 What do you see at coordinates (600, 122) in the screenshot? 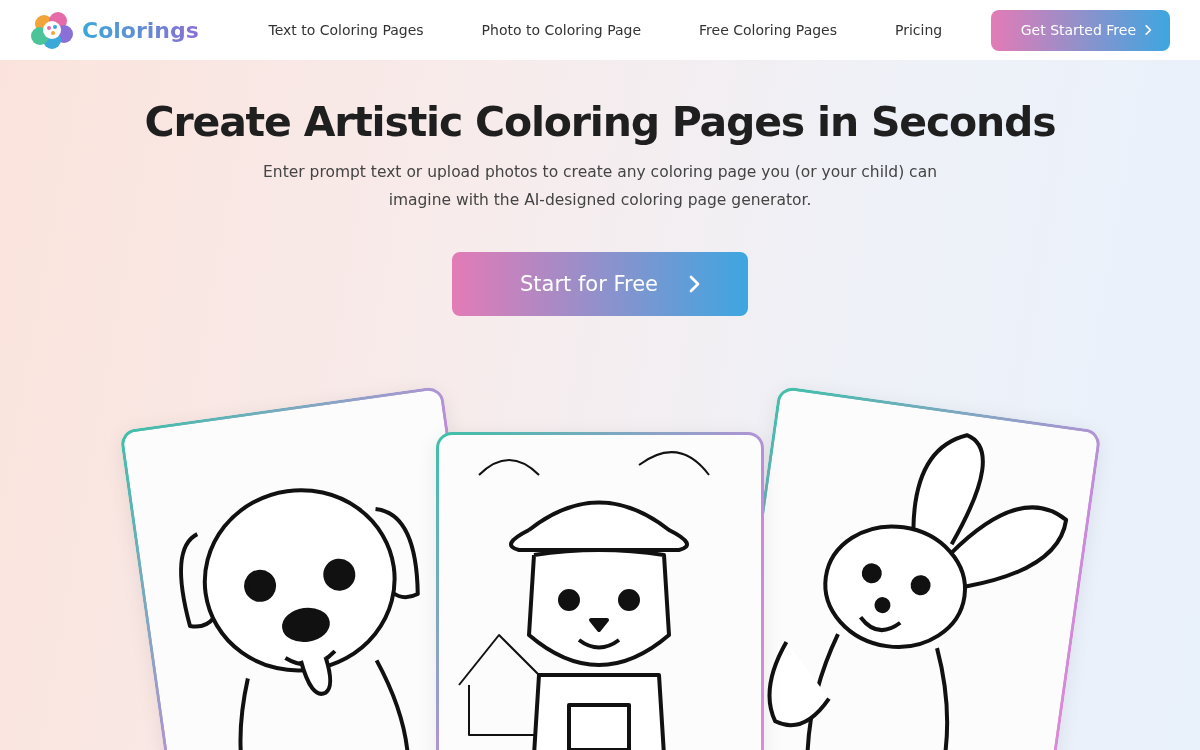
I see `hero-title: Create Artistic Coloring Pages in Seconds` at bounding box center [600, 122].